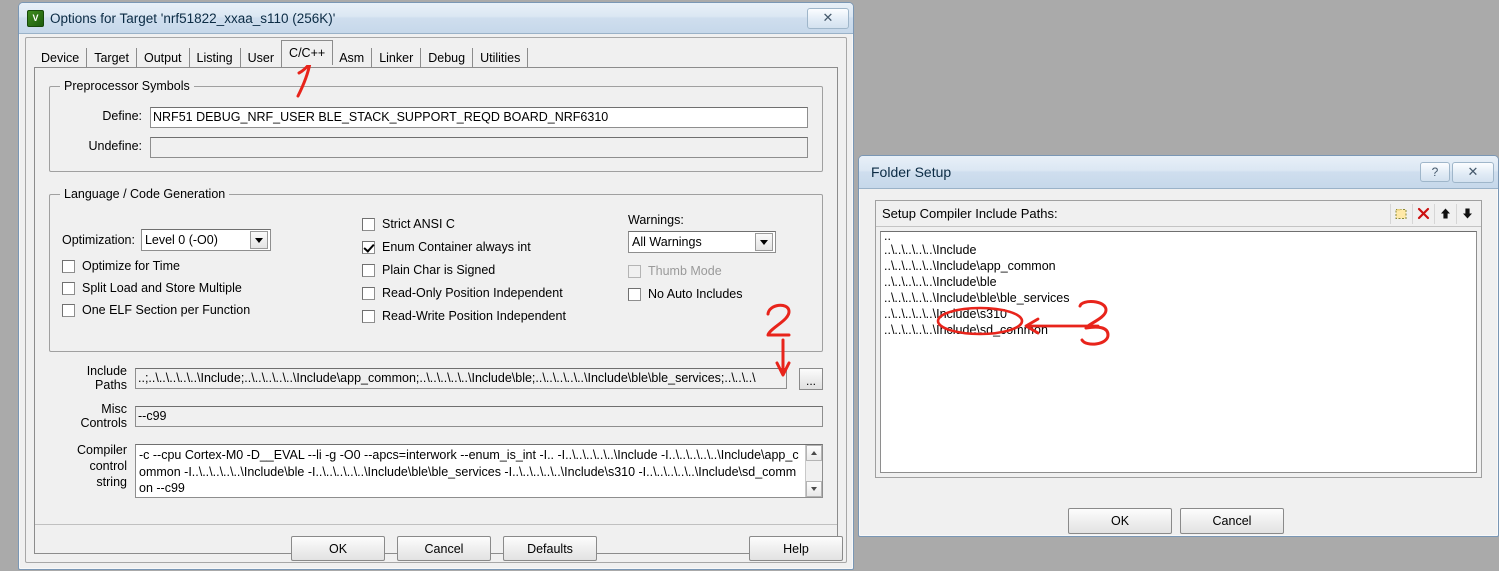 The width and height of the screenshot is (1499, 571). What do you see at coordinates (418, 224) in the screenshot?
I see `strict-ansi-c-label: Strict ANSI C` at bounding box center [418, 224].